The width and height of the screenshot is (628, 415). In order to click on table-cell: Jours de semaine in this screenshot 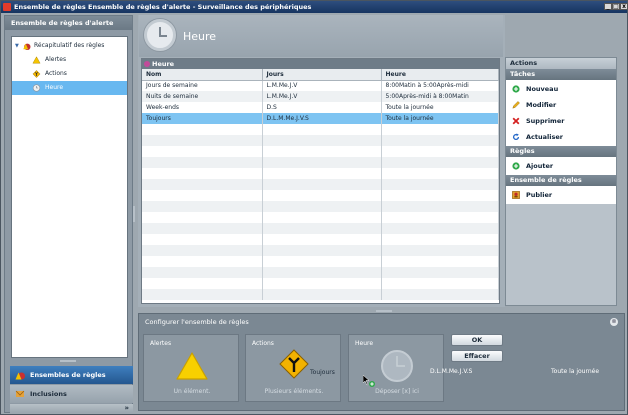, I will do `click(202, 85)`.